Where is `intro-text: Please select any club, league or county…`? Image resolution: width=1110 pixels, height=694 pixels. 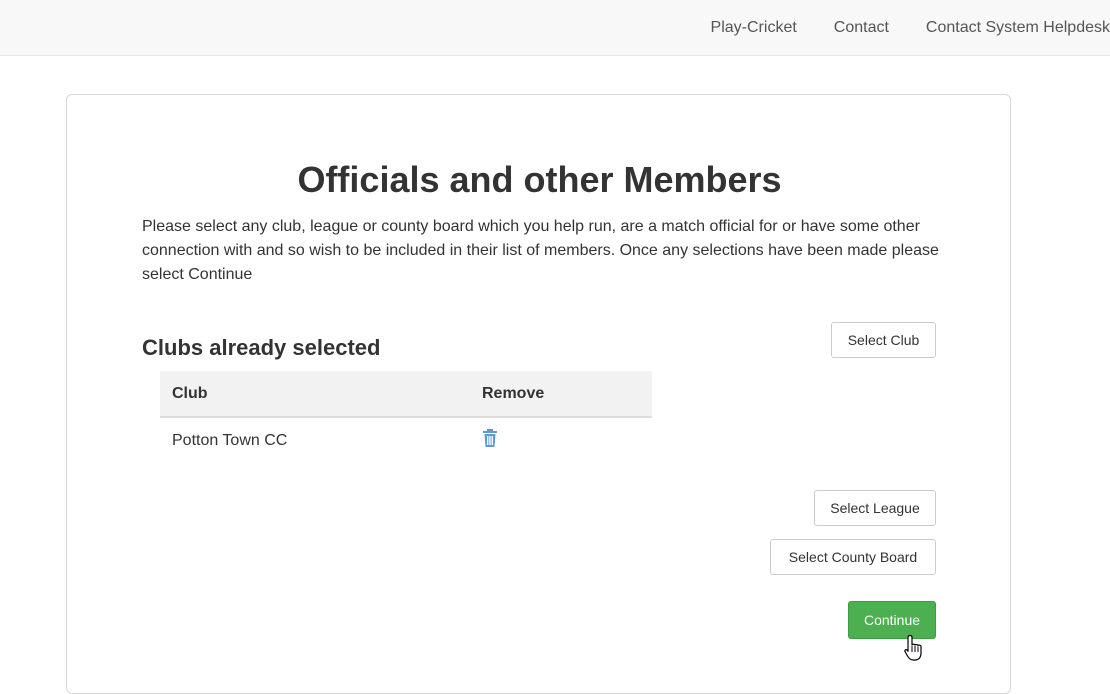
intro-text: Please select any club, league or county… is located at coordinates (540, 250).